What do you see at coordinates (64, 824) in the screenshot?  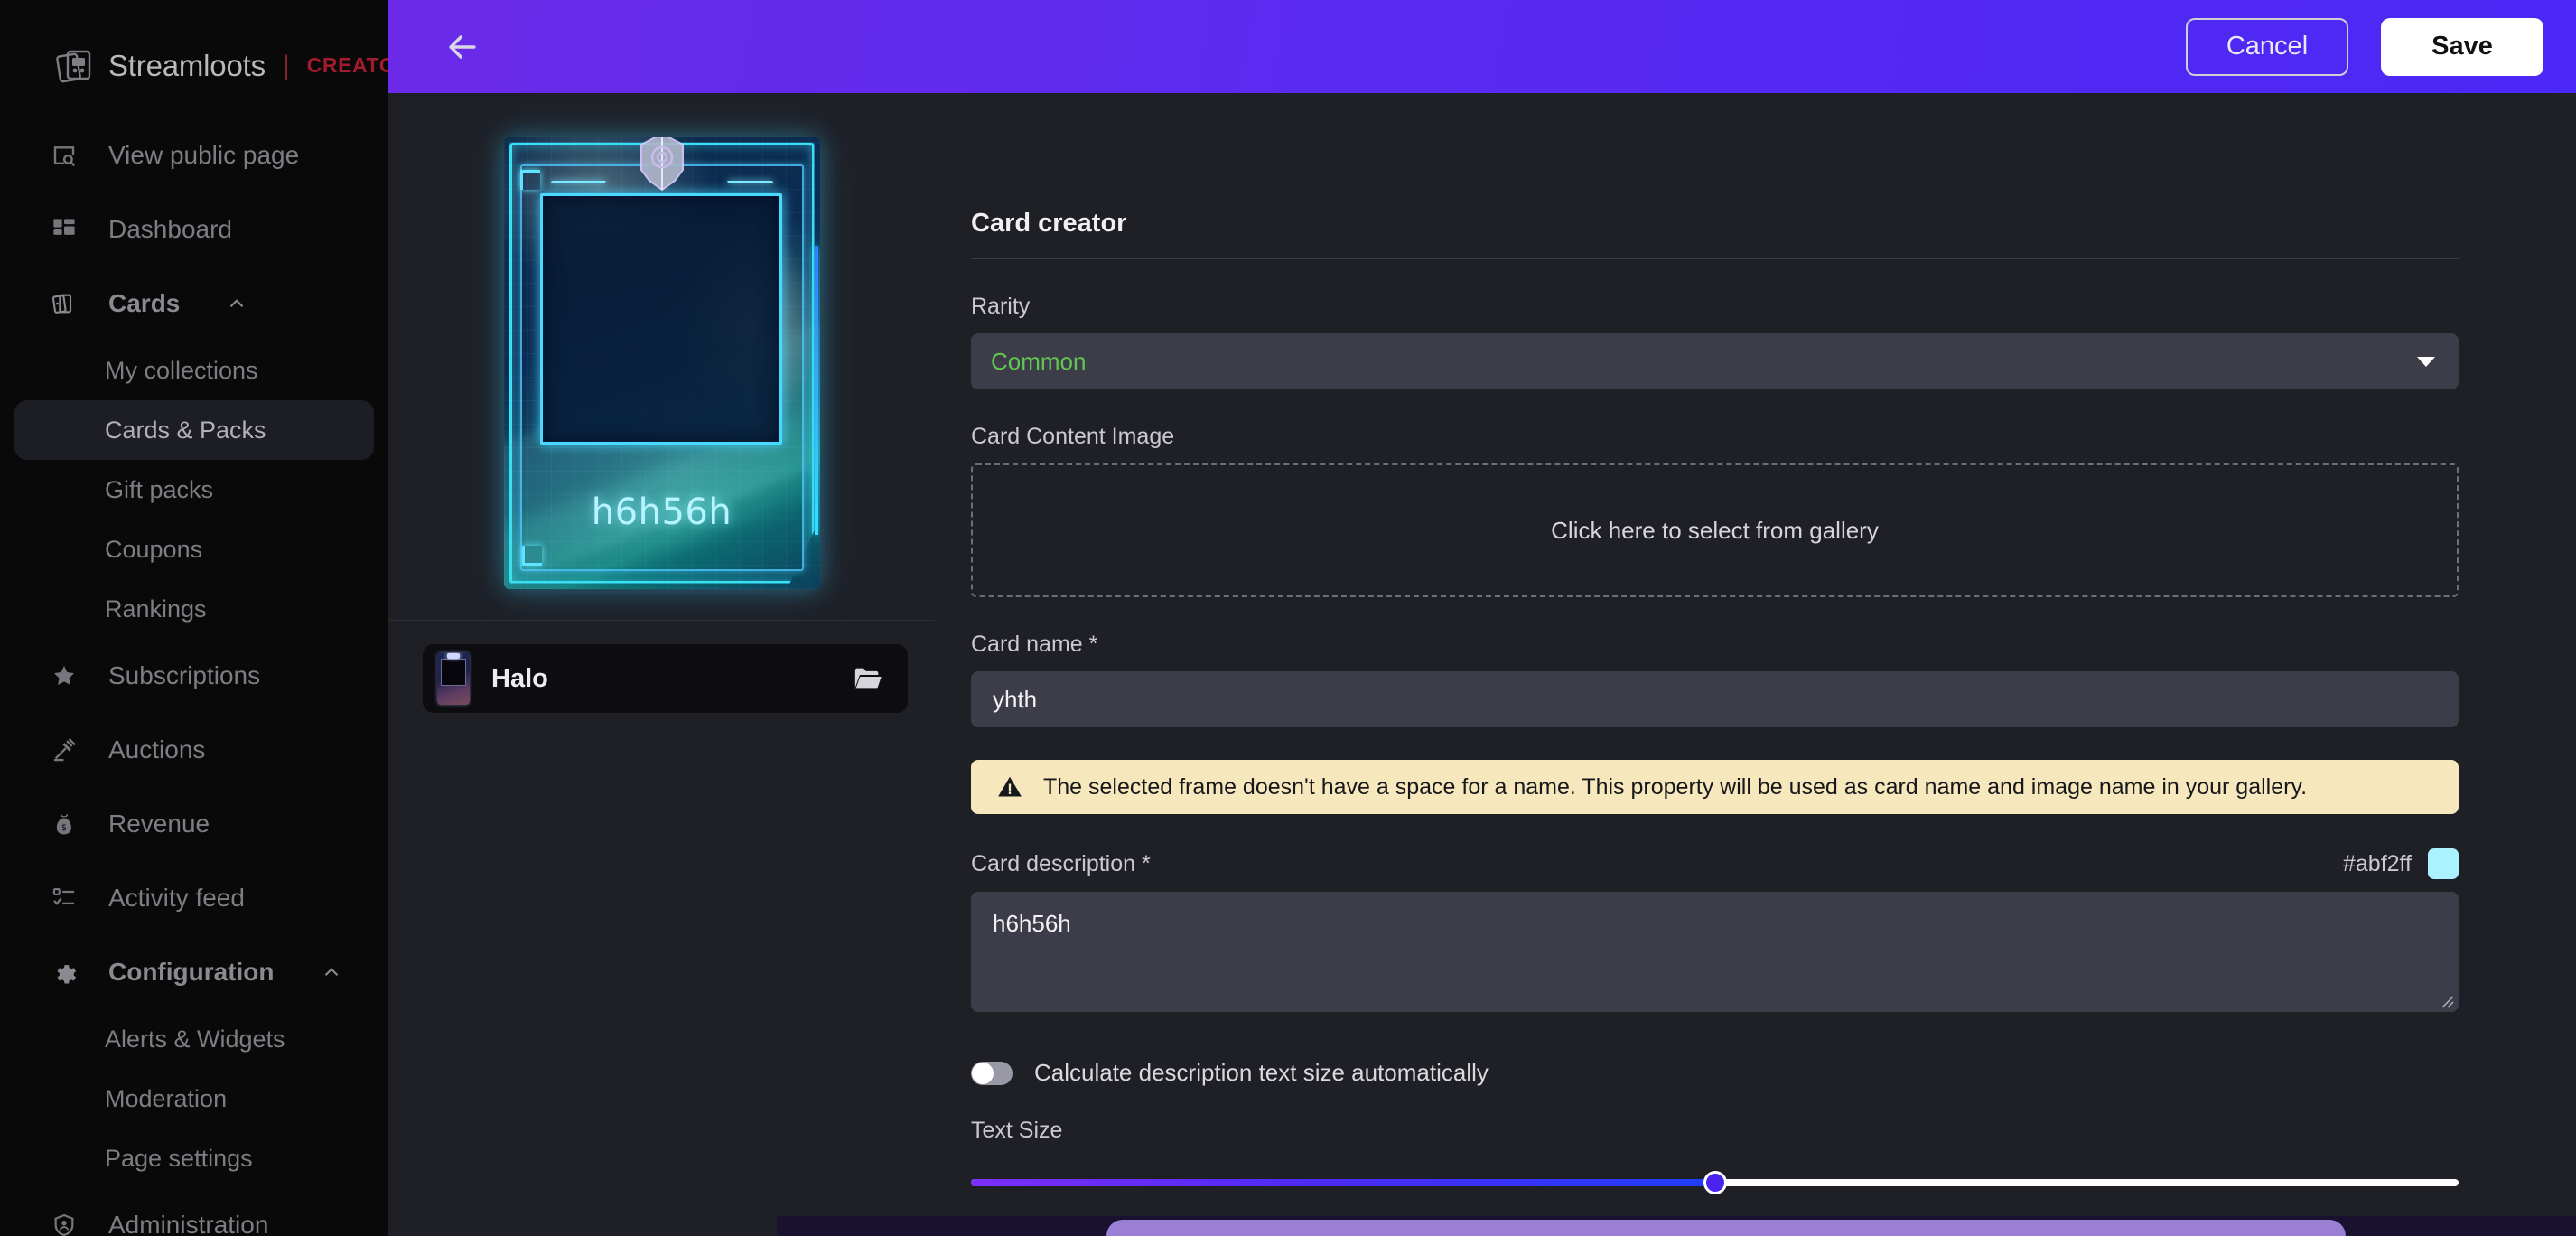 I see `money-bag-icon: $` at bounding box center [64, 824].